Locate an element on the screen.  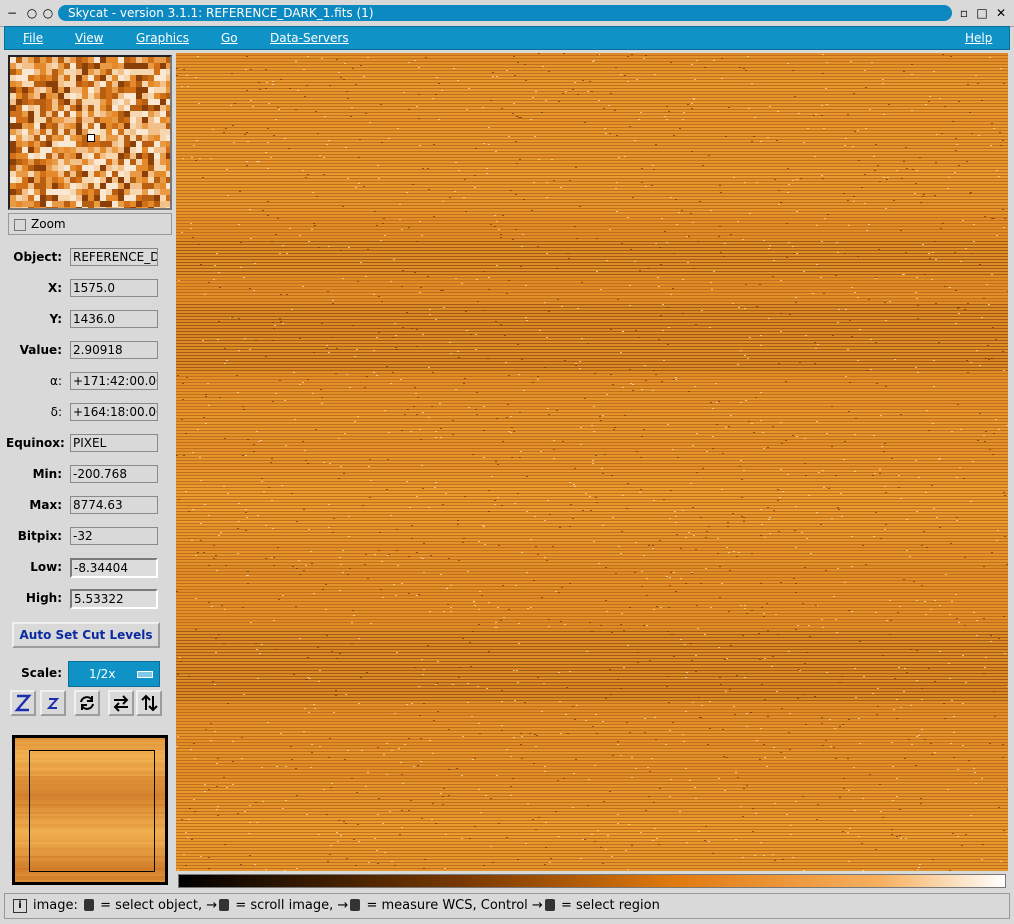
pan-window is located at coordinates (90, 810).